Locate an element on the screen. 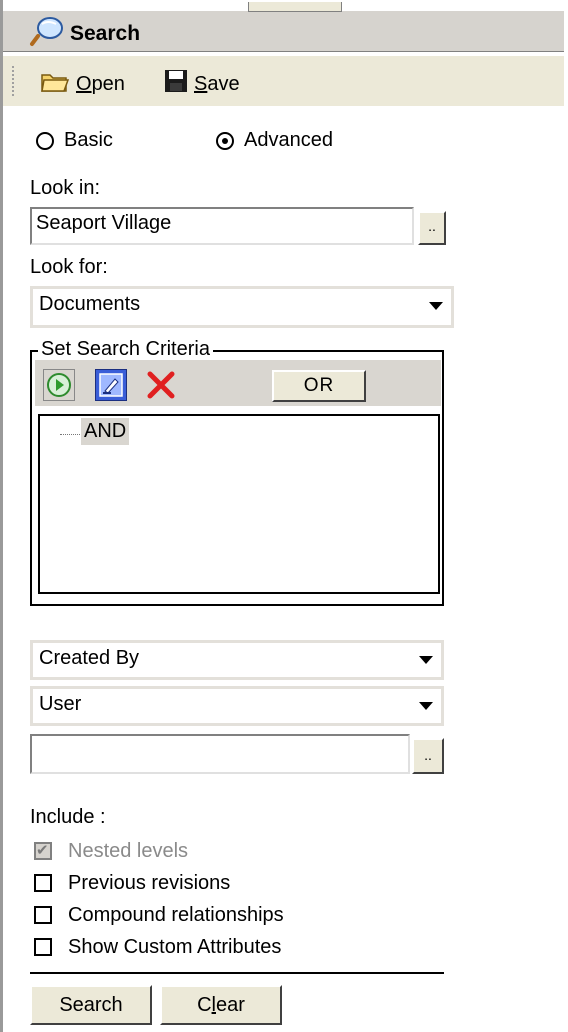  open-button: Open is located at coordinates (82, 84).